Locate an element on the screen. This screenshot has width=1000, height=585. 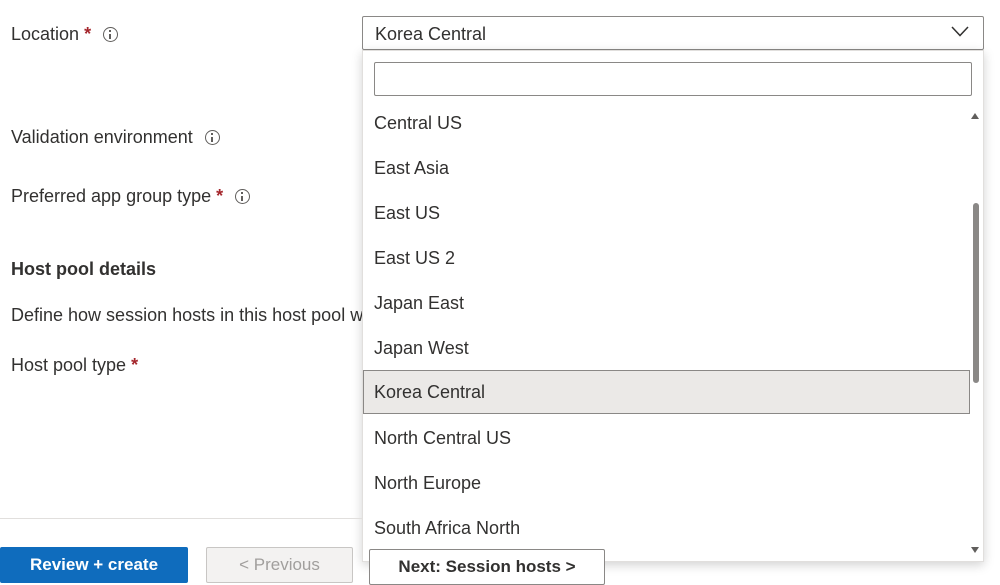
app-group-type-label-text: Preferred app group type is located at coordinates (111, 196).